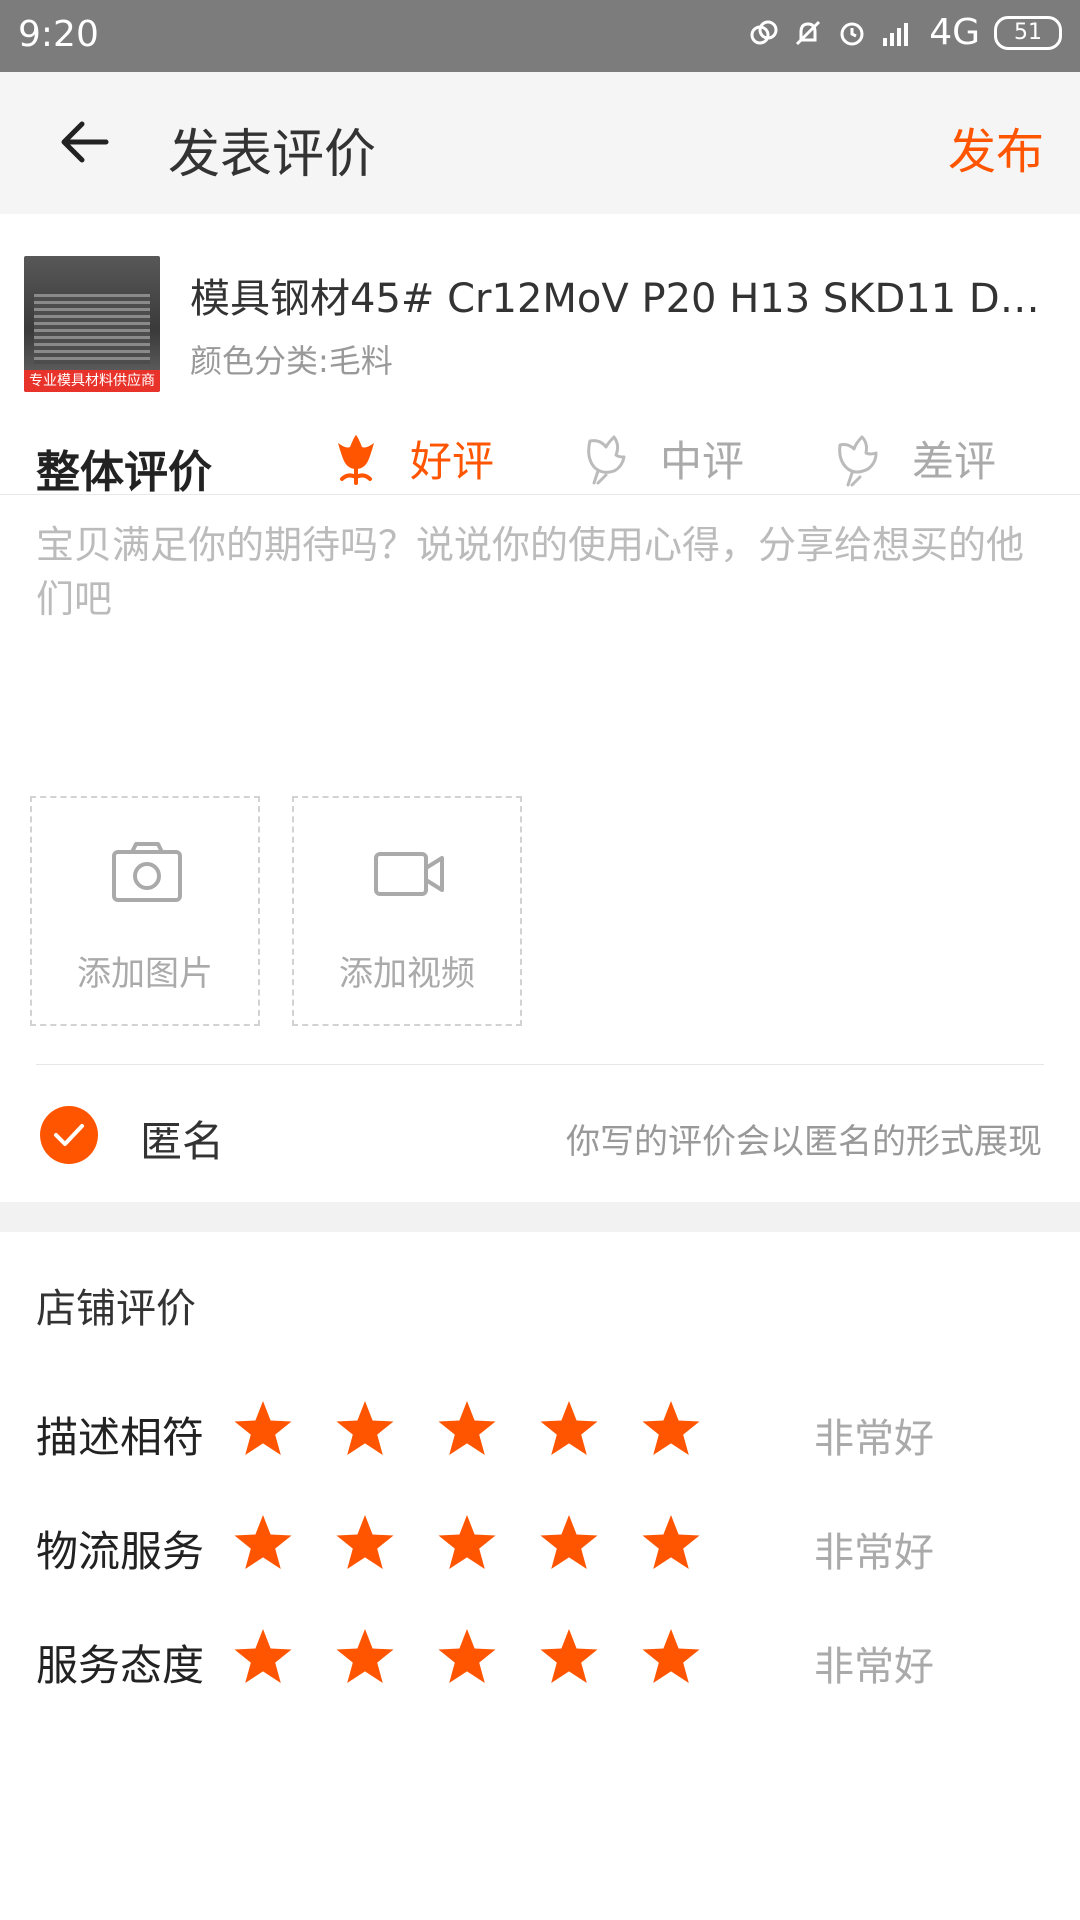 This screenshot has width=1080, height=1920. What do you see at coordinates (145, 974) in the screenshot?
I see `add-photo-label: 添加图片` at bounding box center [145, 974].